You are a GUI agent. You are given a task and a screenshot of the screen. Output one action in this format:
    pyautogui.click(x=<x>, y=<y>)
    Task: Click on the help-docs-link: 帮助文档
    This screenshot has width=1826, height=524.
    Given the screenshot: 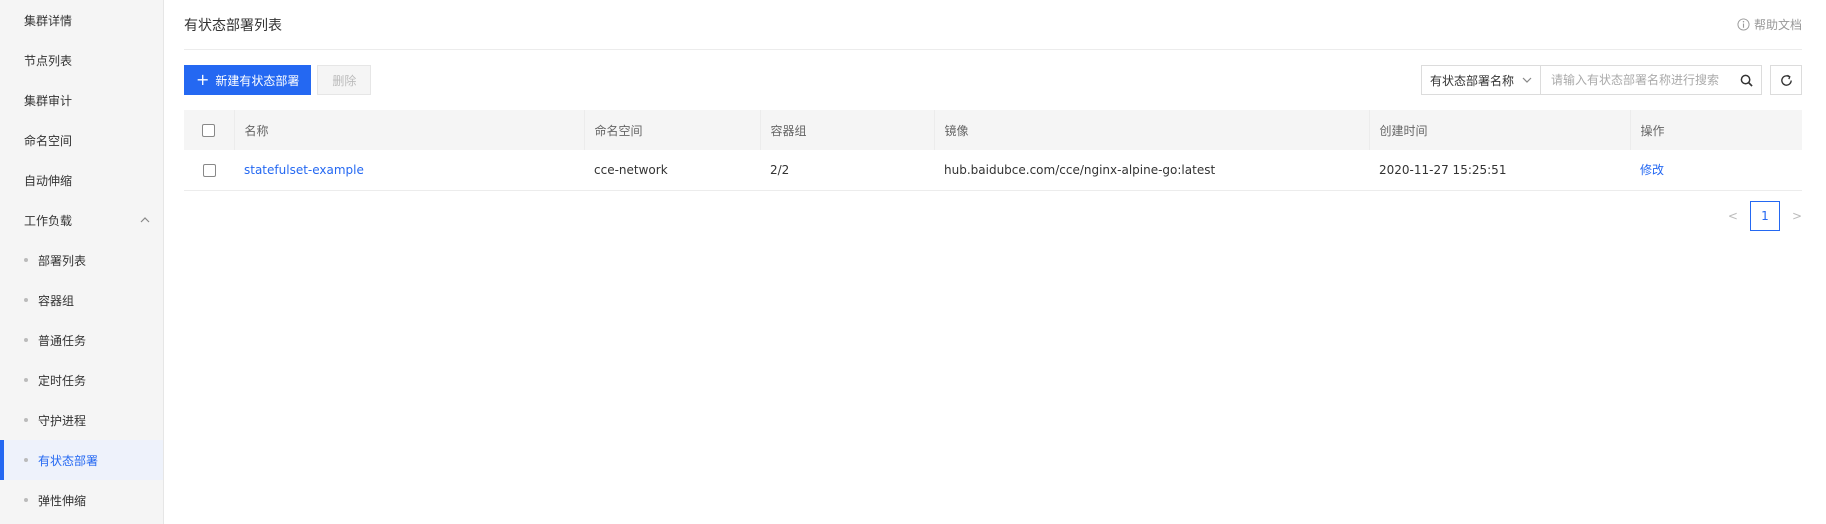 What is the action you would take?
    pyautogui.click(x=1769, y=24)
    